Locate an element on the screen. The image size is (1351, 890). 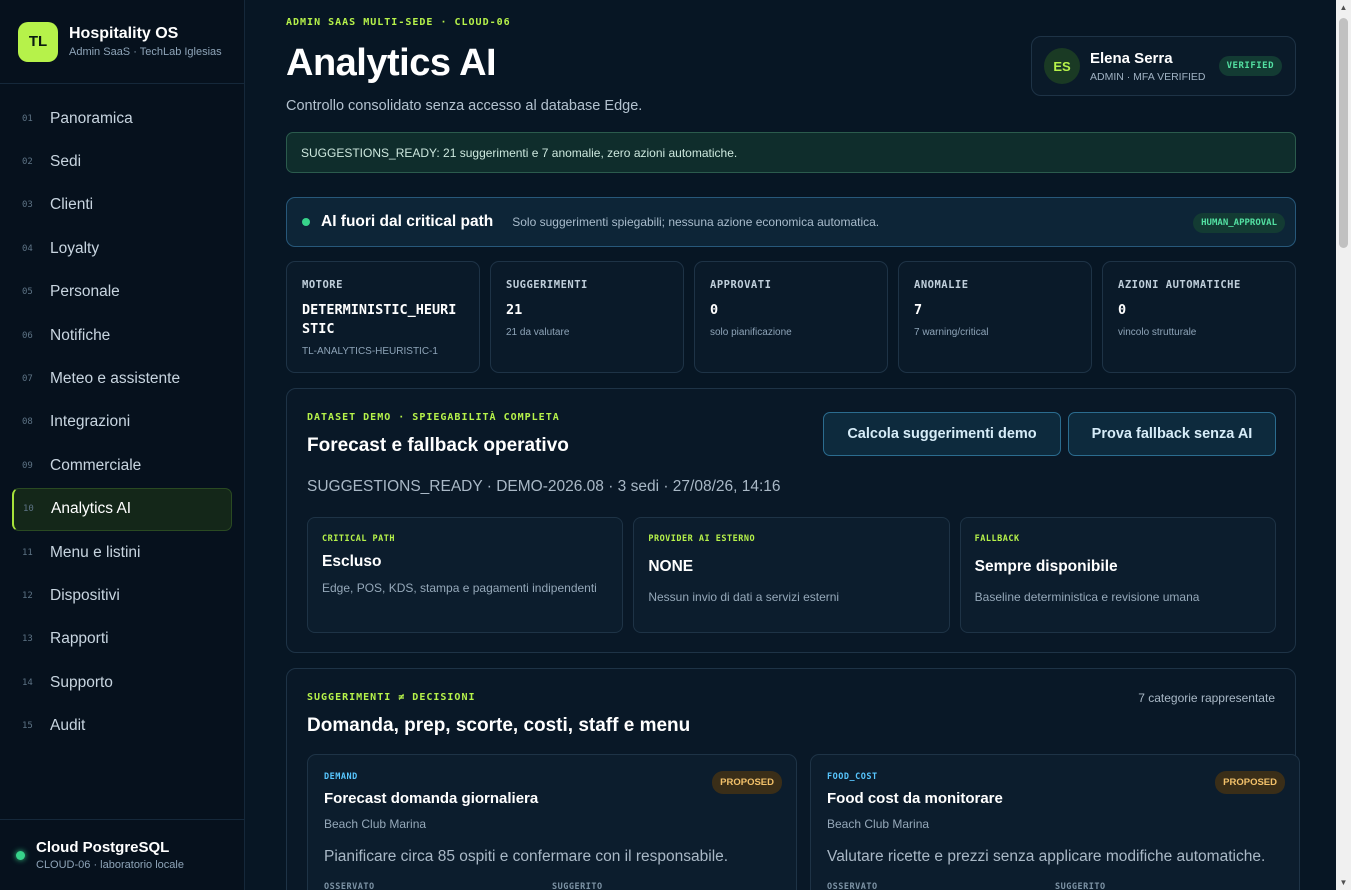
sidebar-item-panoramica: 01 Panoramica is located at coordinates (122, 118).